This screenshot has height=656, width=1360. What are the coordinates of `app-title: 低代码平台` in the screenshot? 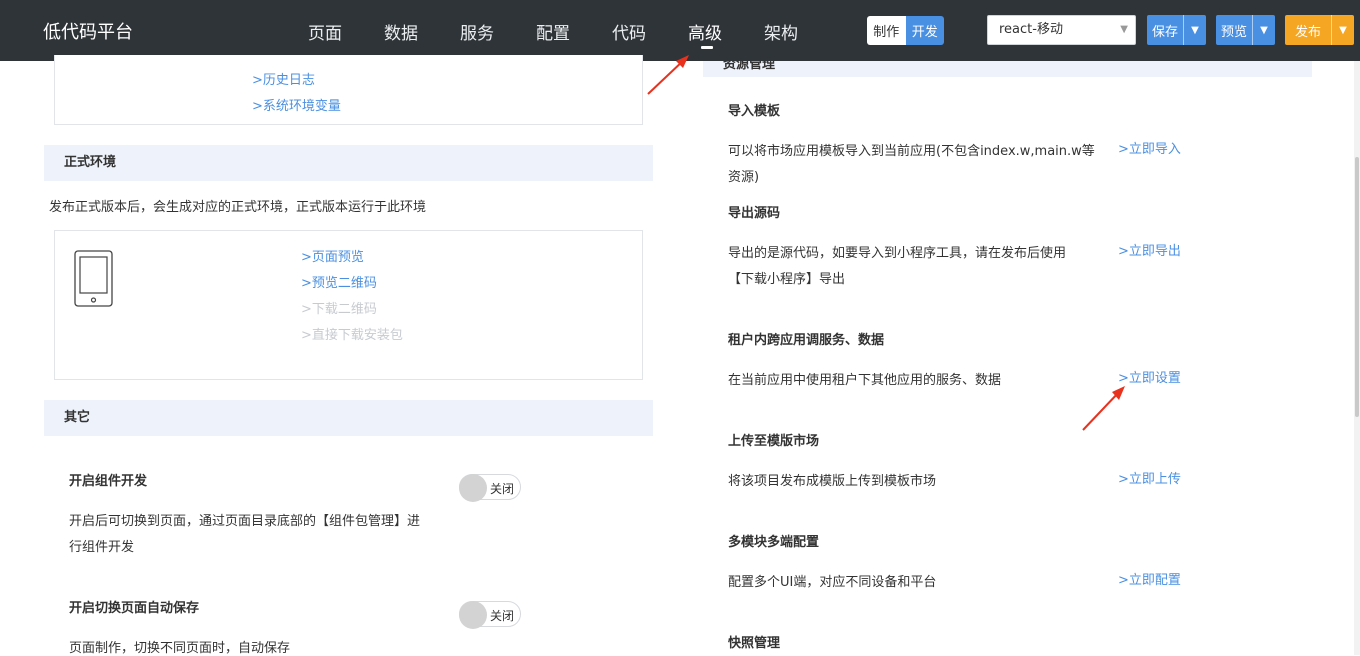 It's located at (88, 32).